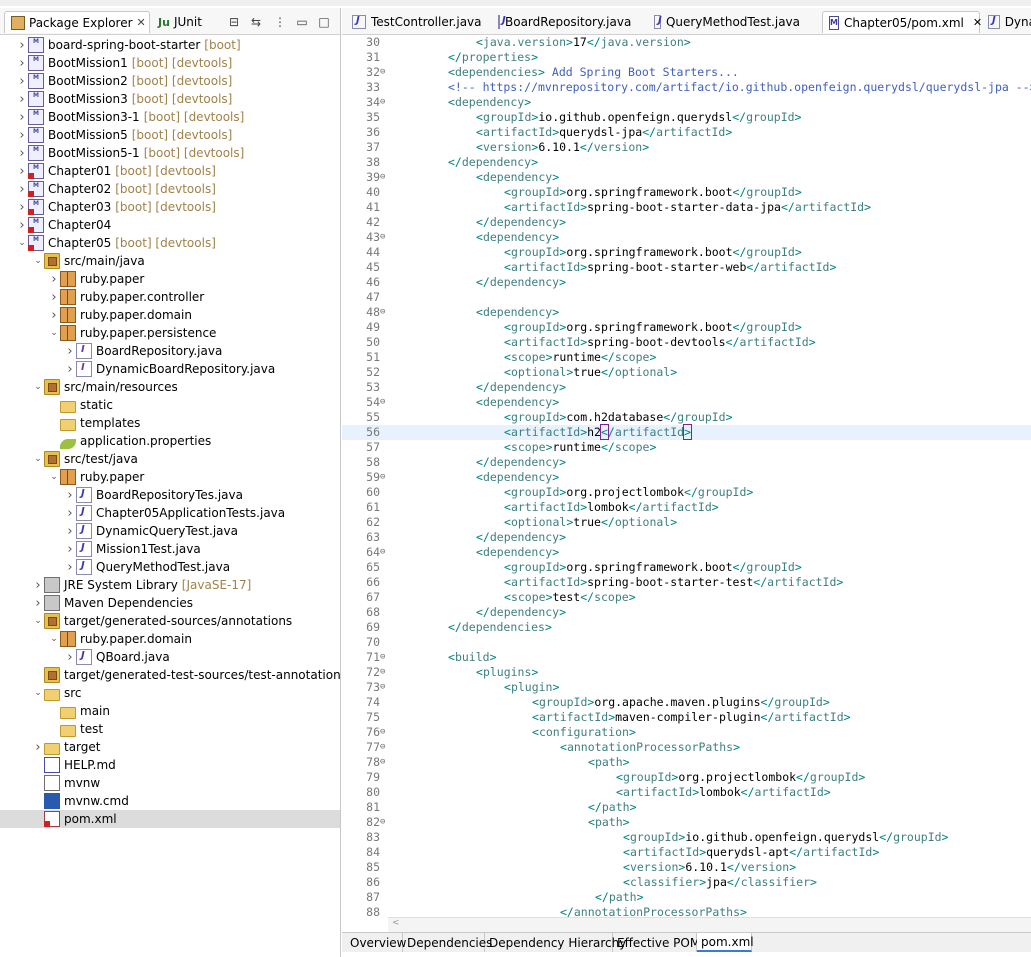  I want to click on tree-item: ⌄ target/generated-sources/annotations, so click(170, 621).